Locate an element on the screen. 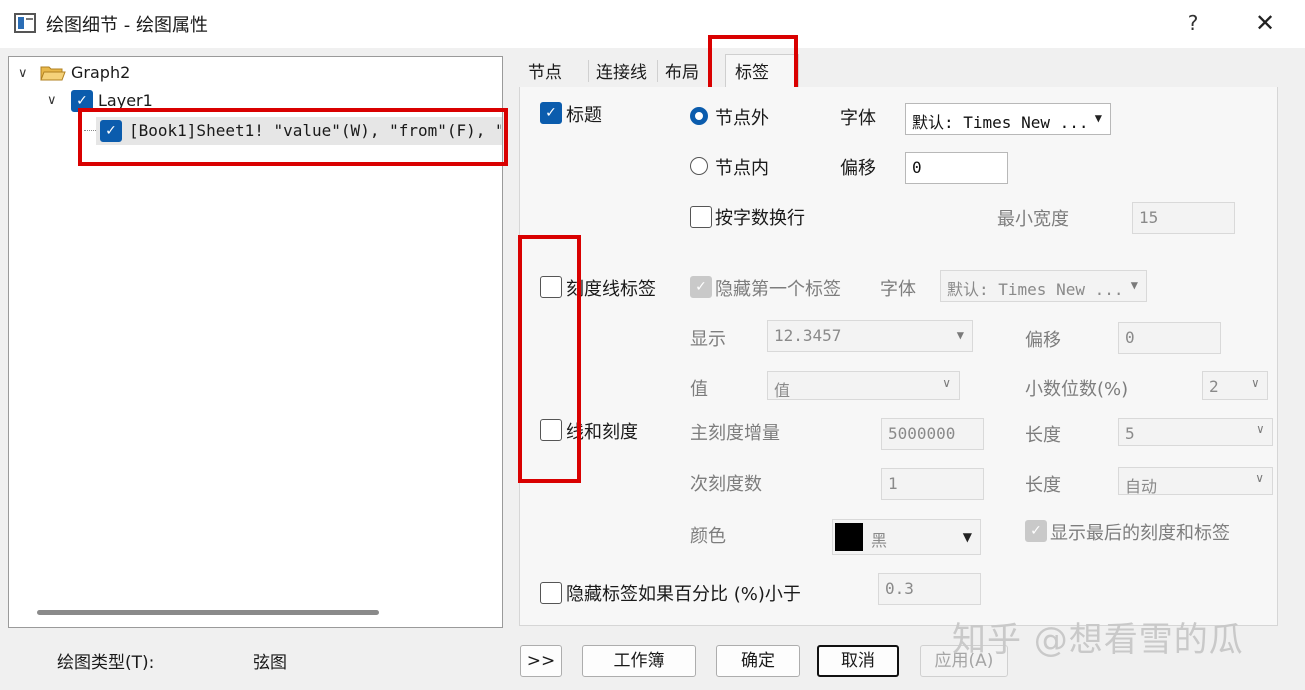  expand-button: >> is located at coordinates (541, 661).